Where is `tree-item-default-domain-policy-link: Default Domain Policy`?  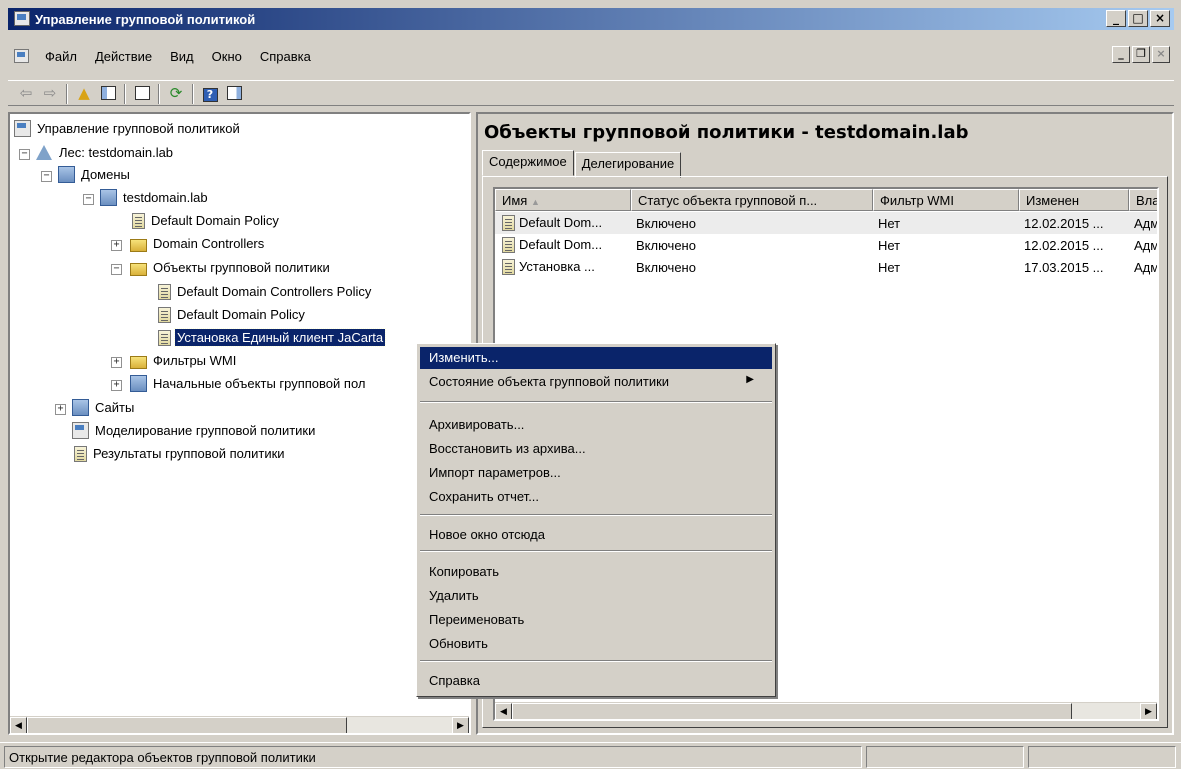 tree-item-default-domain-policy-link: Default Domain Policy is located at coordinates (205, 220).